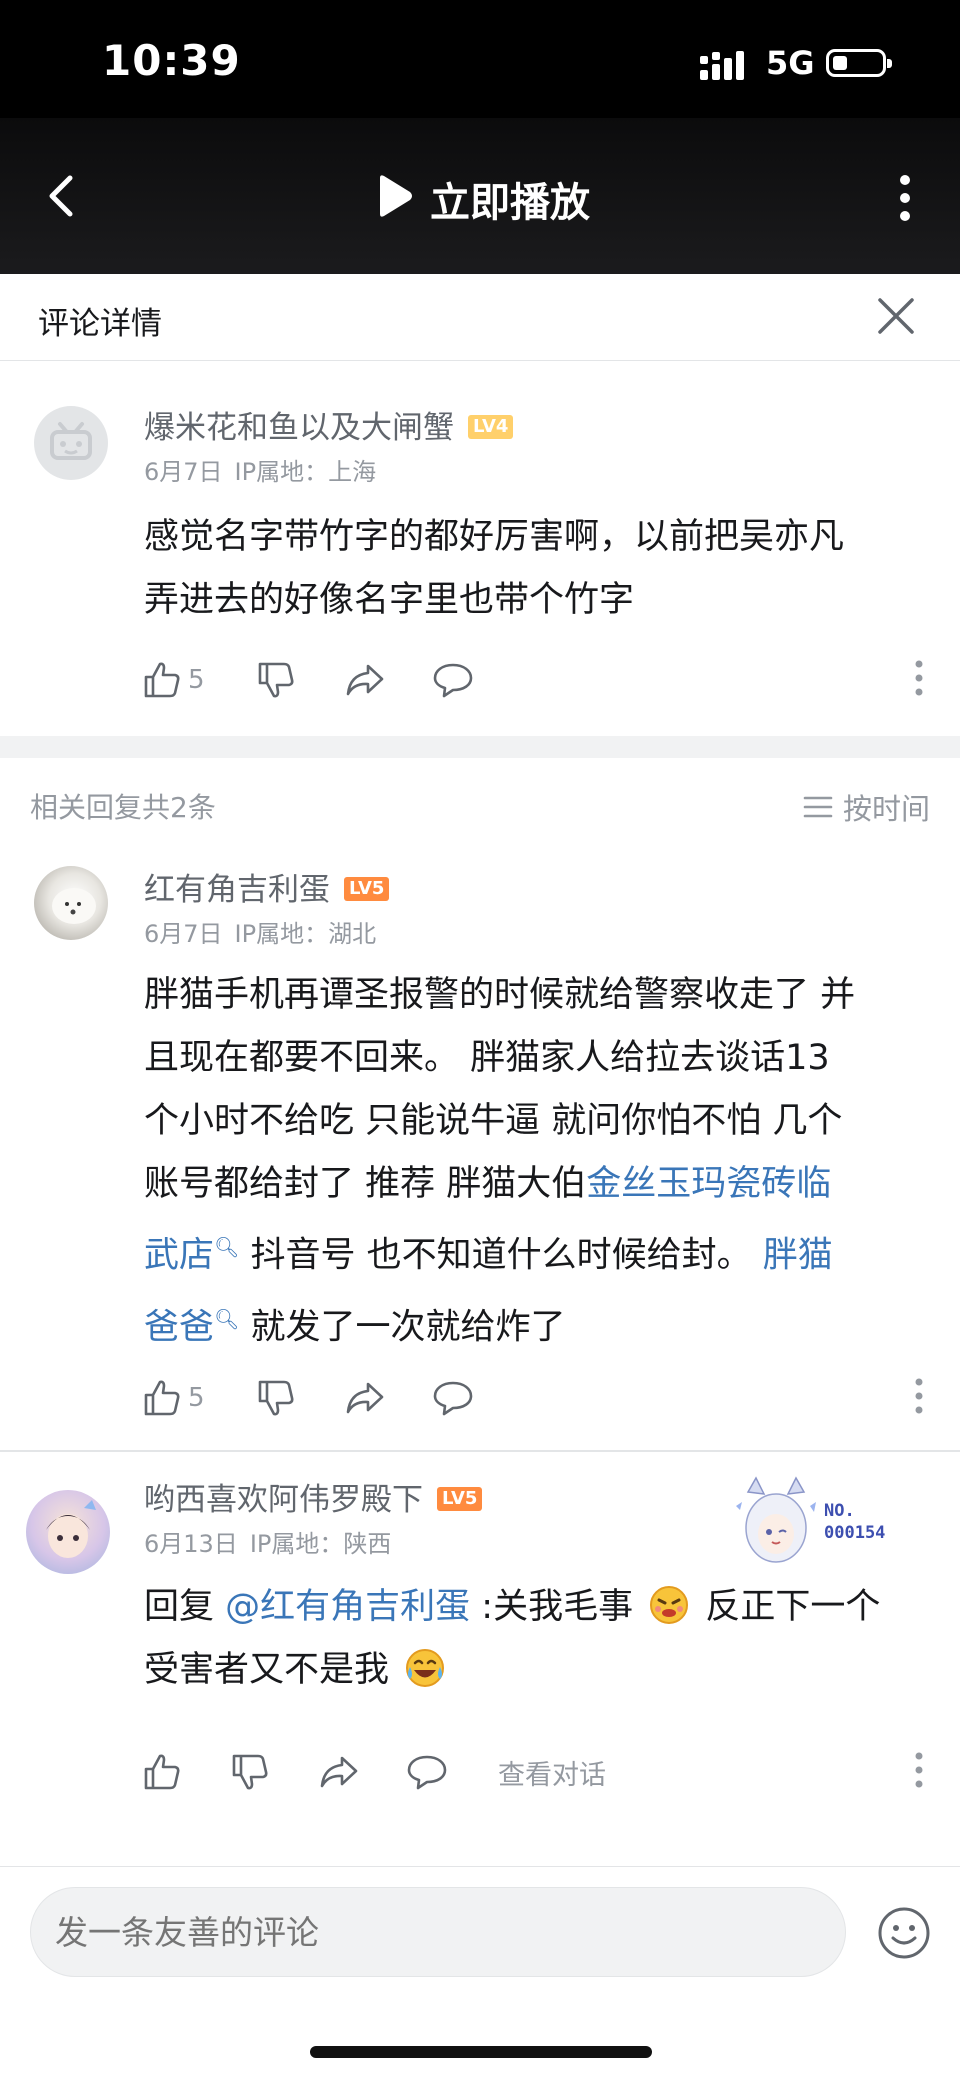 The height and width of the screenshot is (2079, 960). I want to click on emoji-icon, so click(904, 1933).